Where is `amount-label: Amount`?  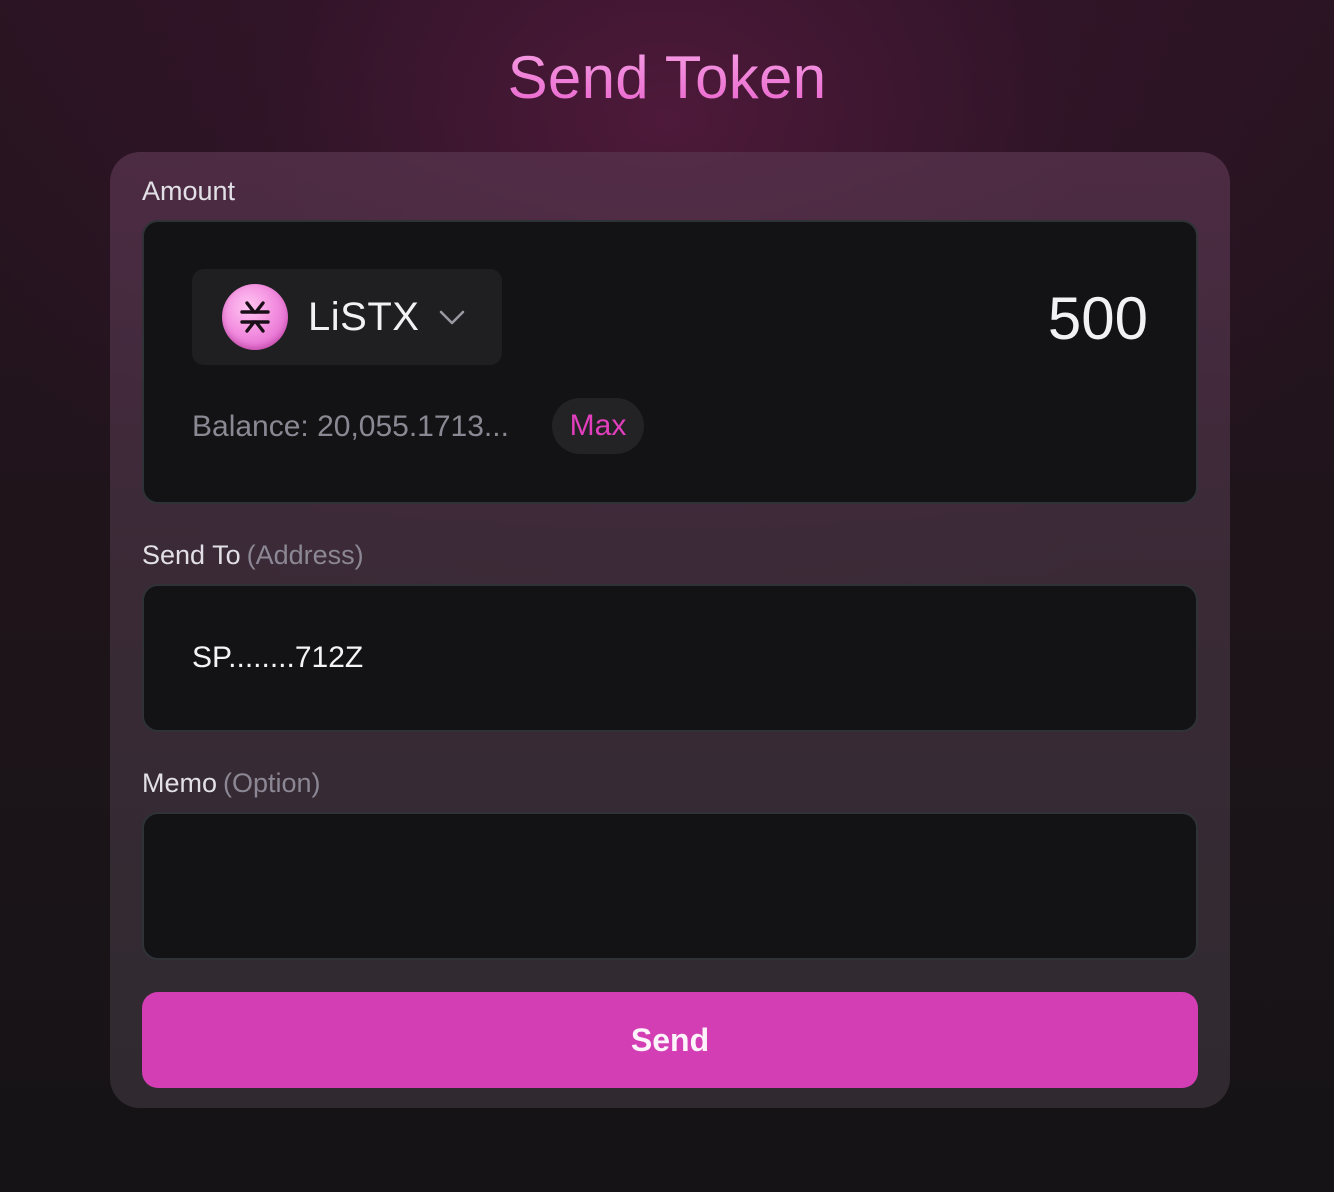 amount-label: Amount is located at coordinates (188, 191).